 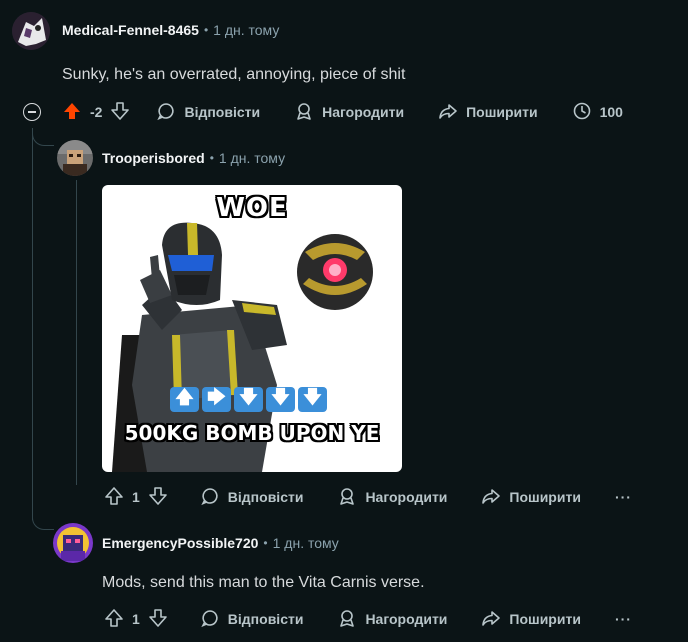 What do you see at coordinates (597, 112) in the screenshot?
I see `views-button: 100` at bounding box center [597, 112].